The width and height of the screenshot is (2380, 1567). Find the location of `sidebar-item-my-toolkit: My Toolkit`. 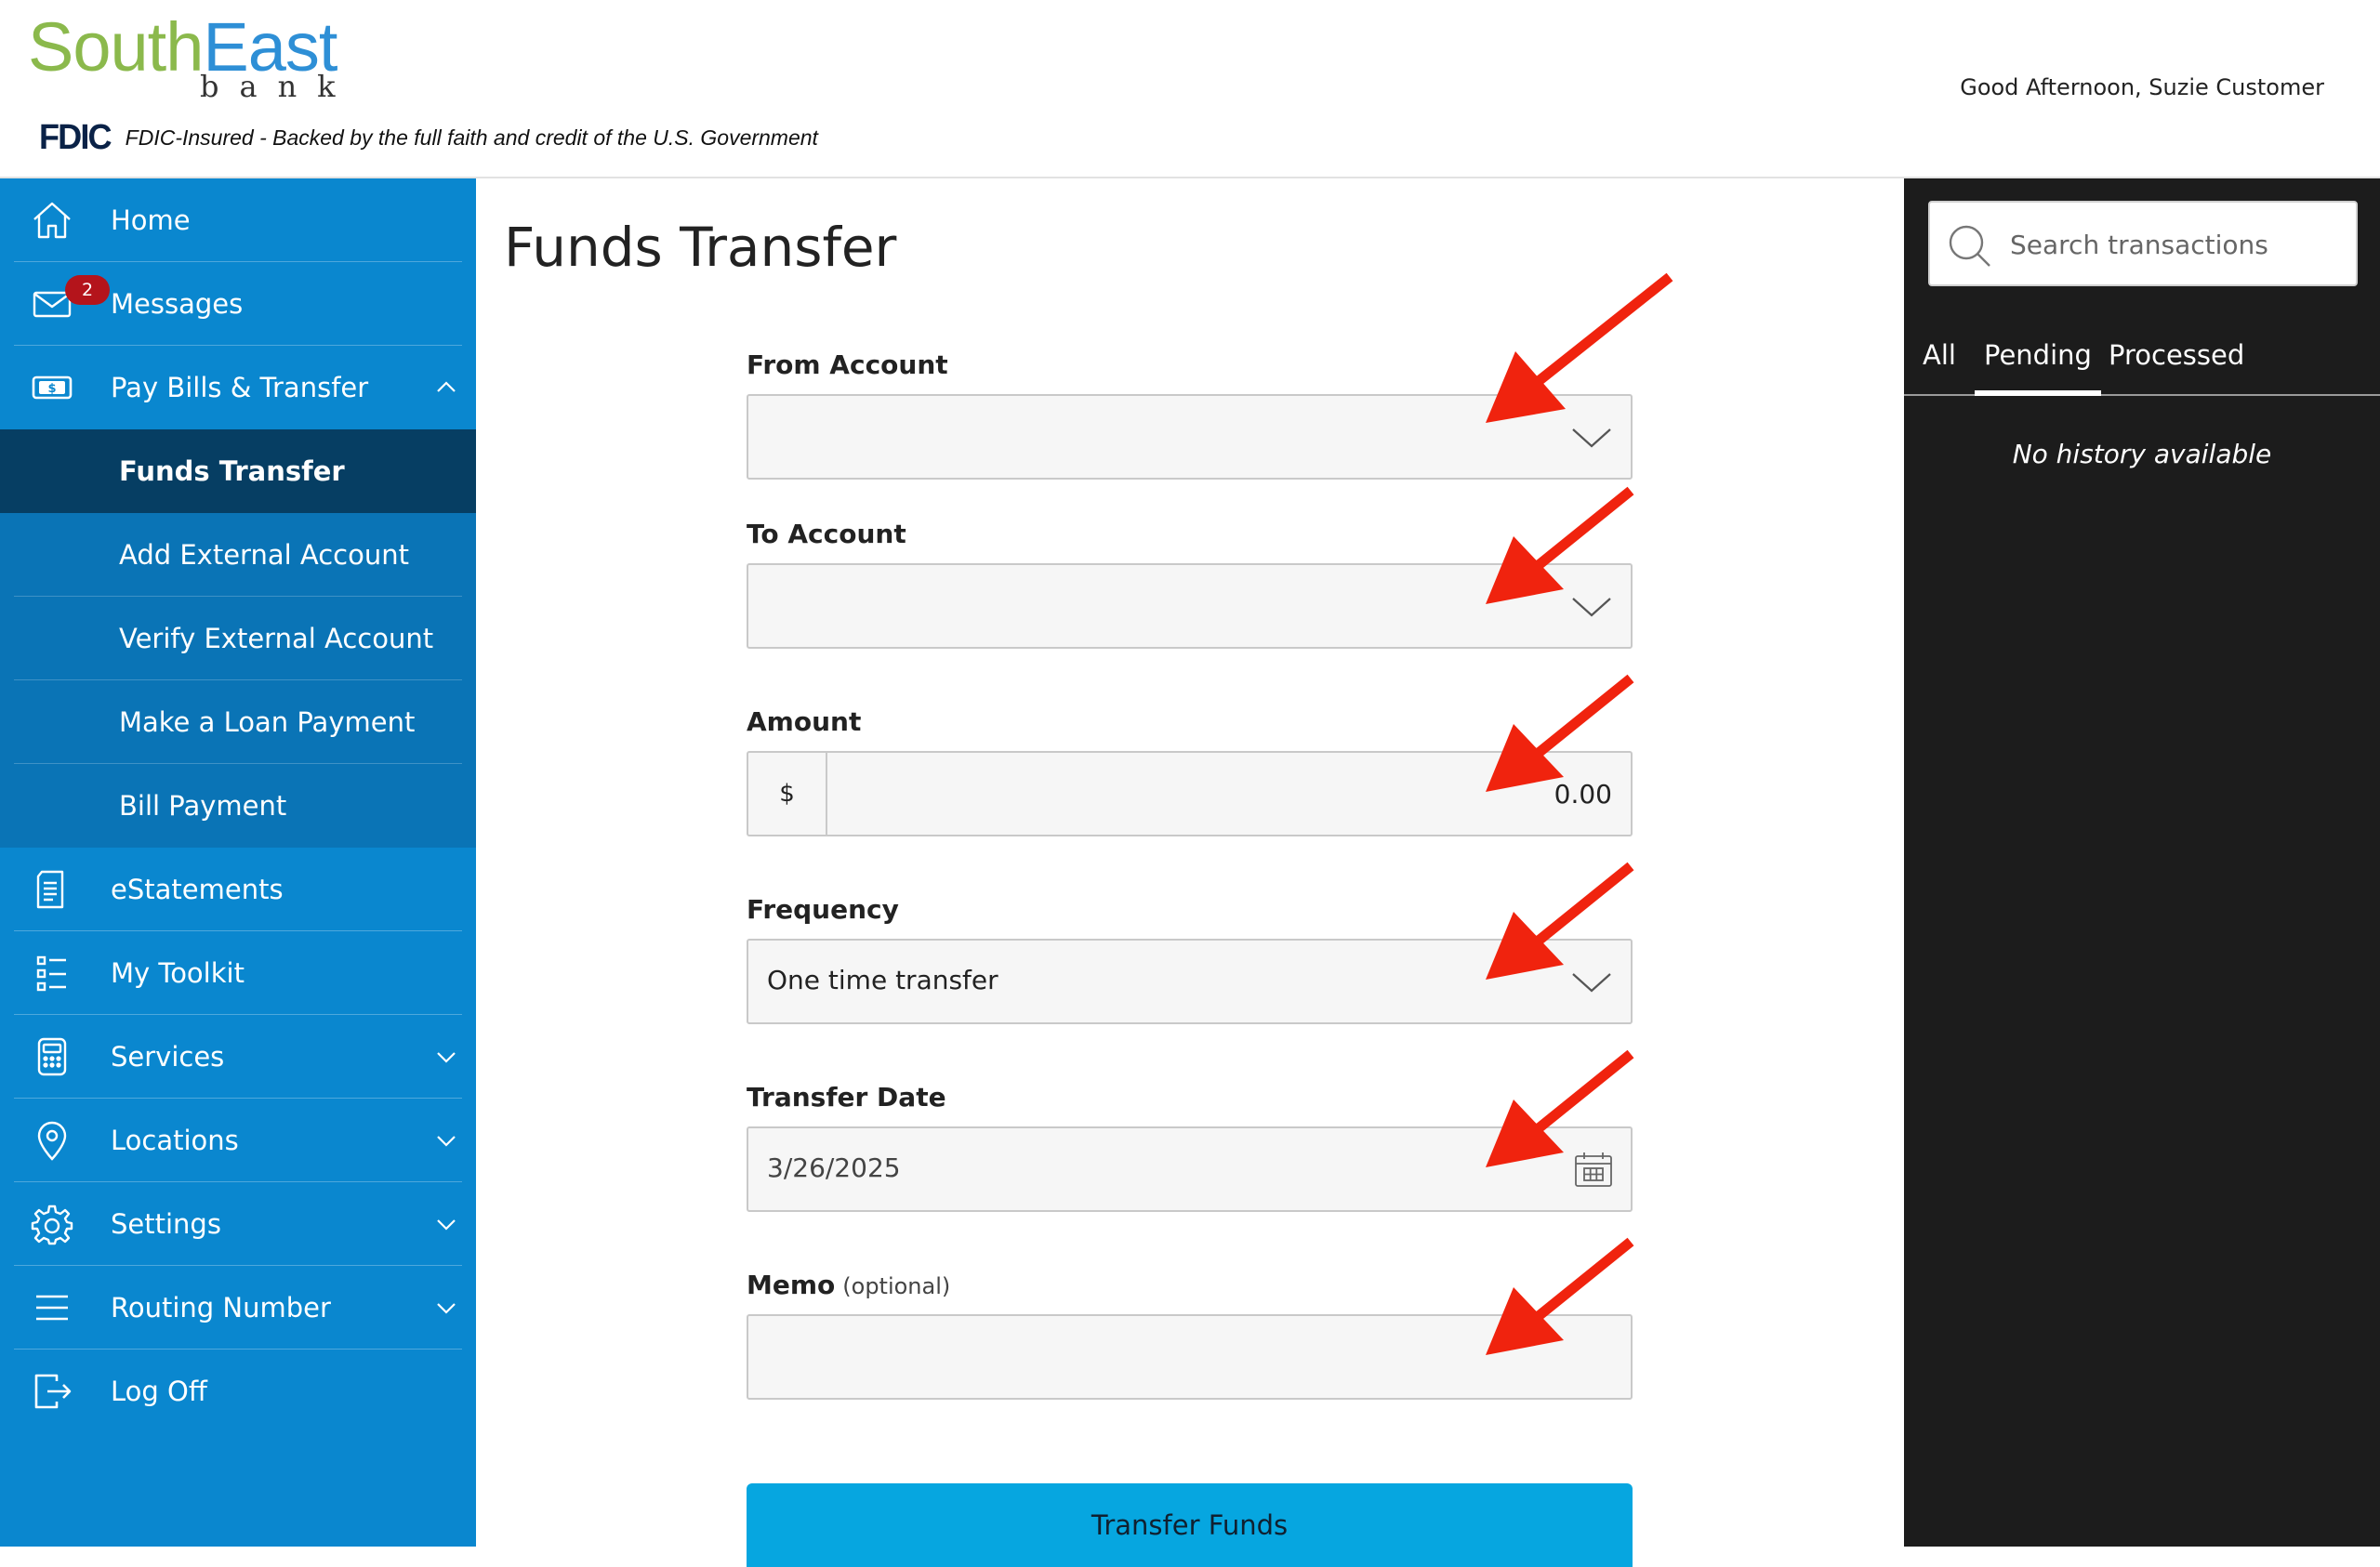

sidebar-item-my-toolkit: My Toolkit is located at coordinates (238, 973).